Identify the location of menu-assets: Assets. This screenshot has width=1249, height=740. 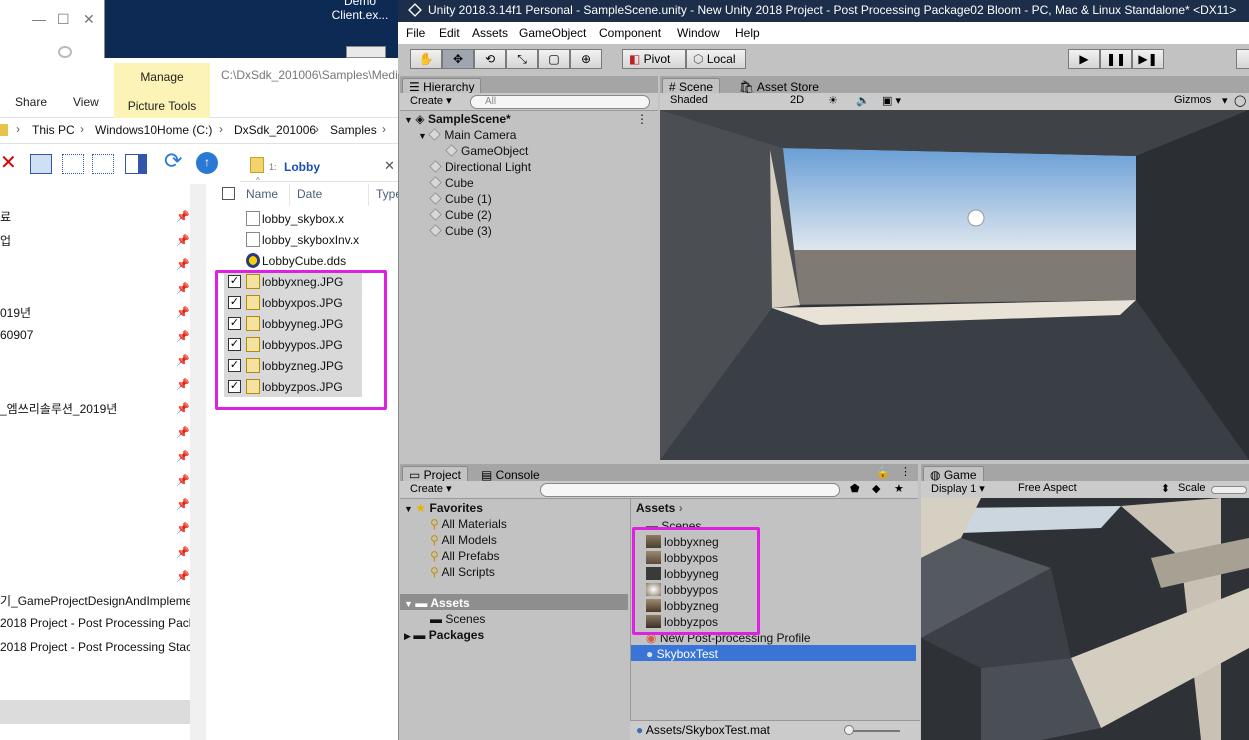
(490, 33).